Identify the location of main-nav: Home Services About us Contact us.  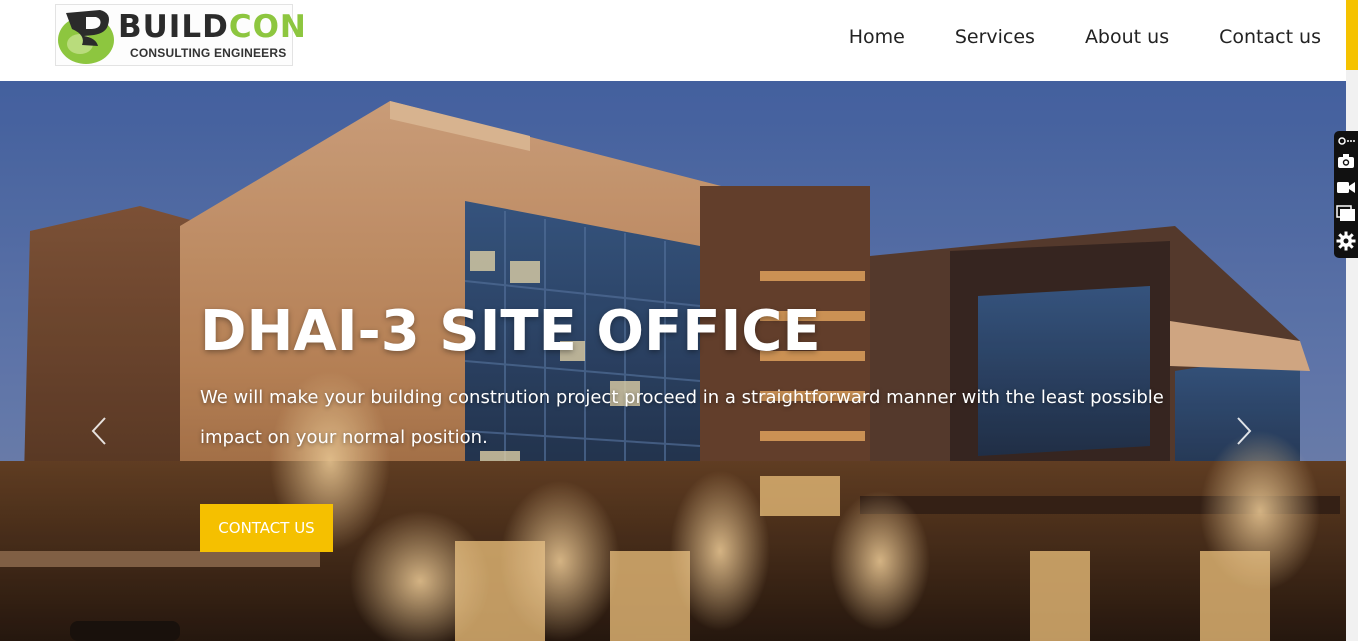
(1085, 37).